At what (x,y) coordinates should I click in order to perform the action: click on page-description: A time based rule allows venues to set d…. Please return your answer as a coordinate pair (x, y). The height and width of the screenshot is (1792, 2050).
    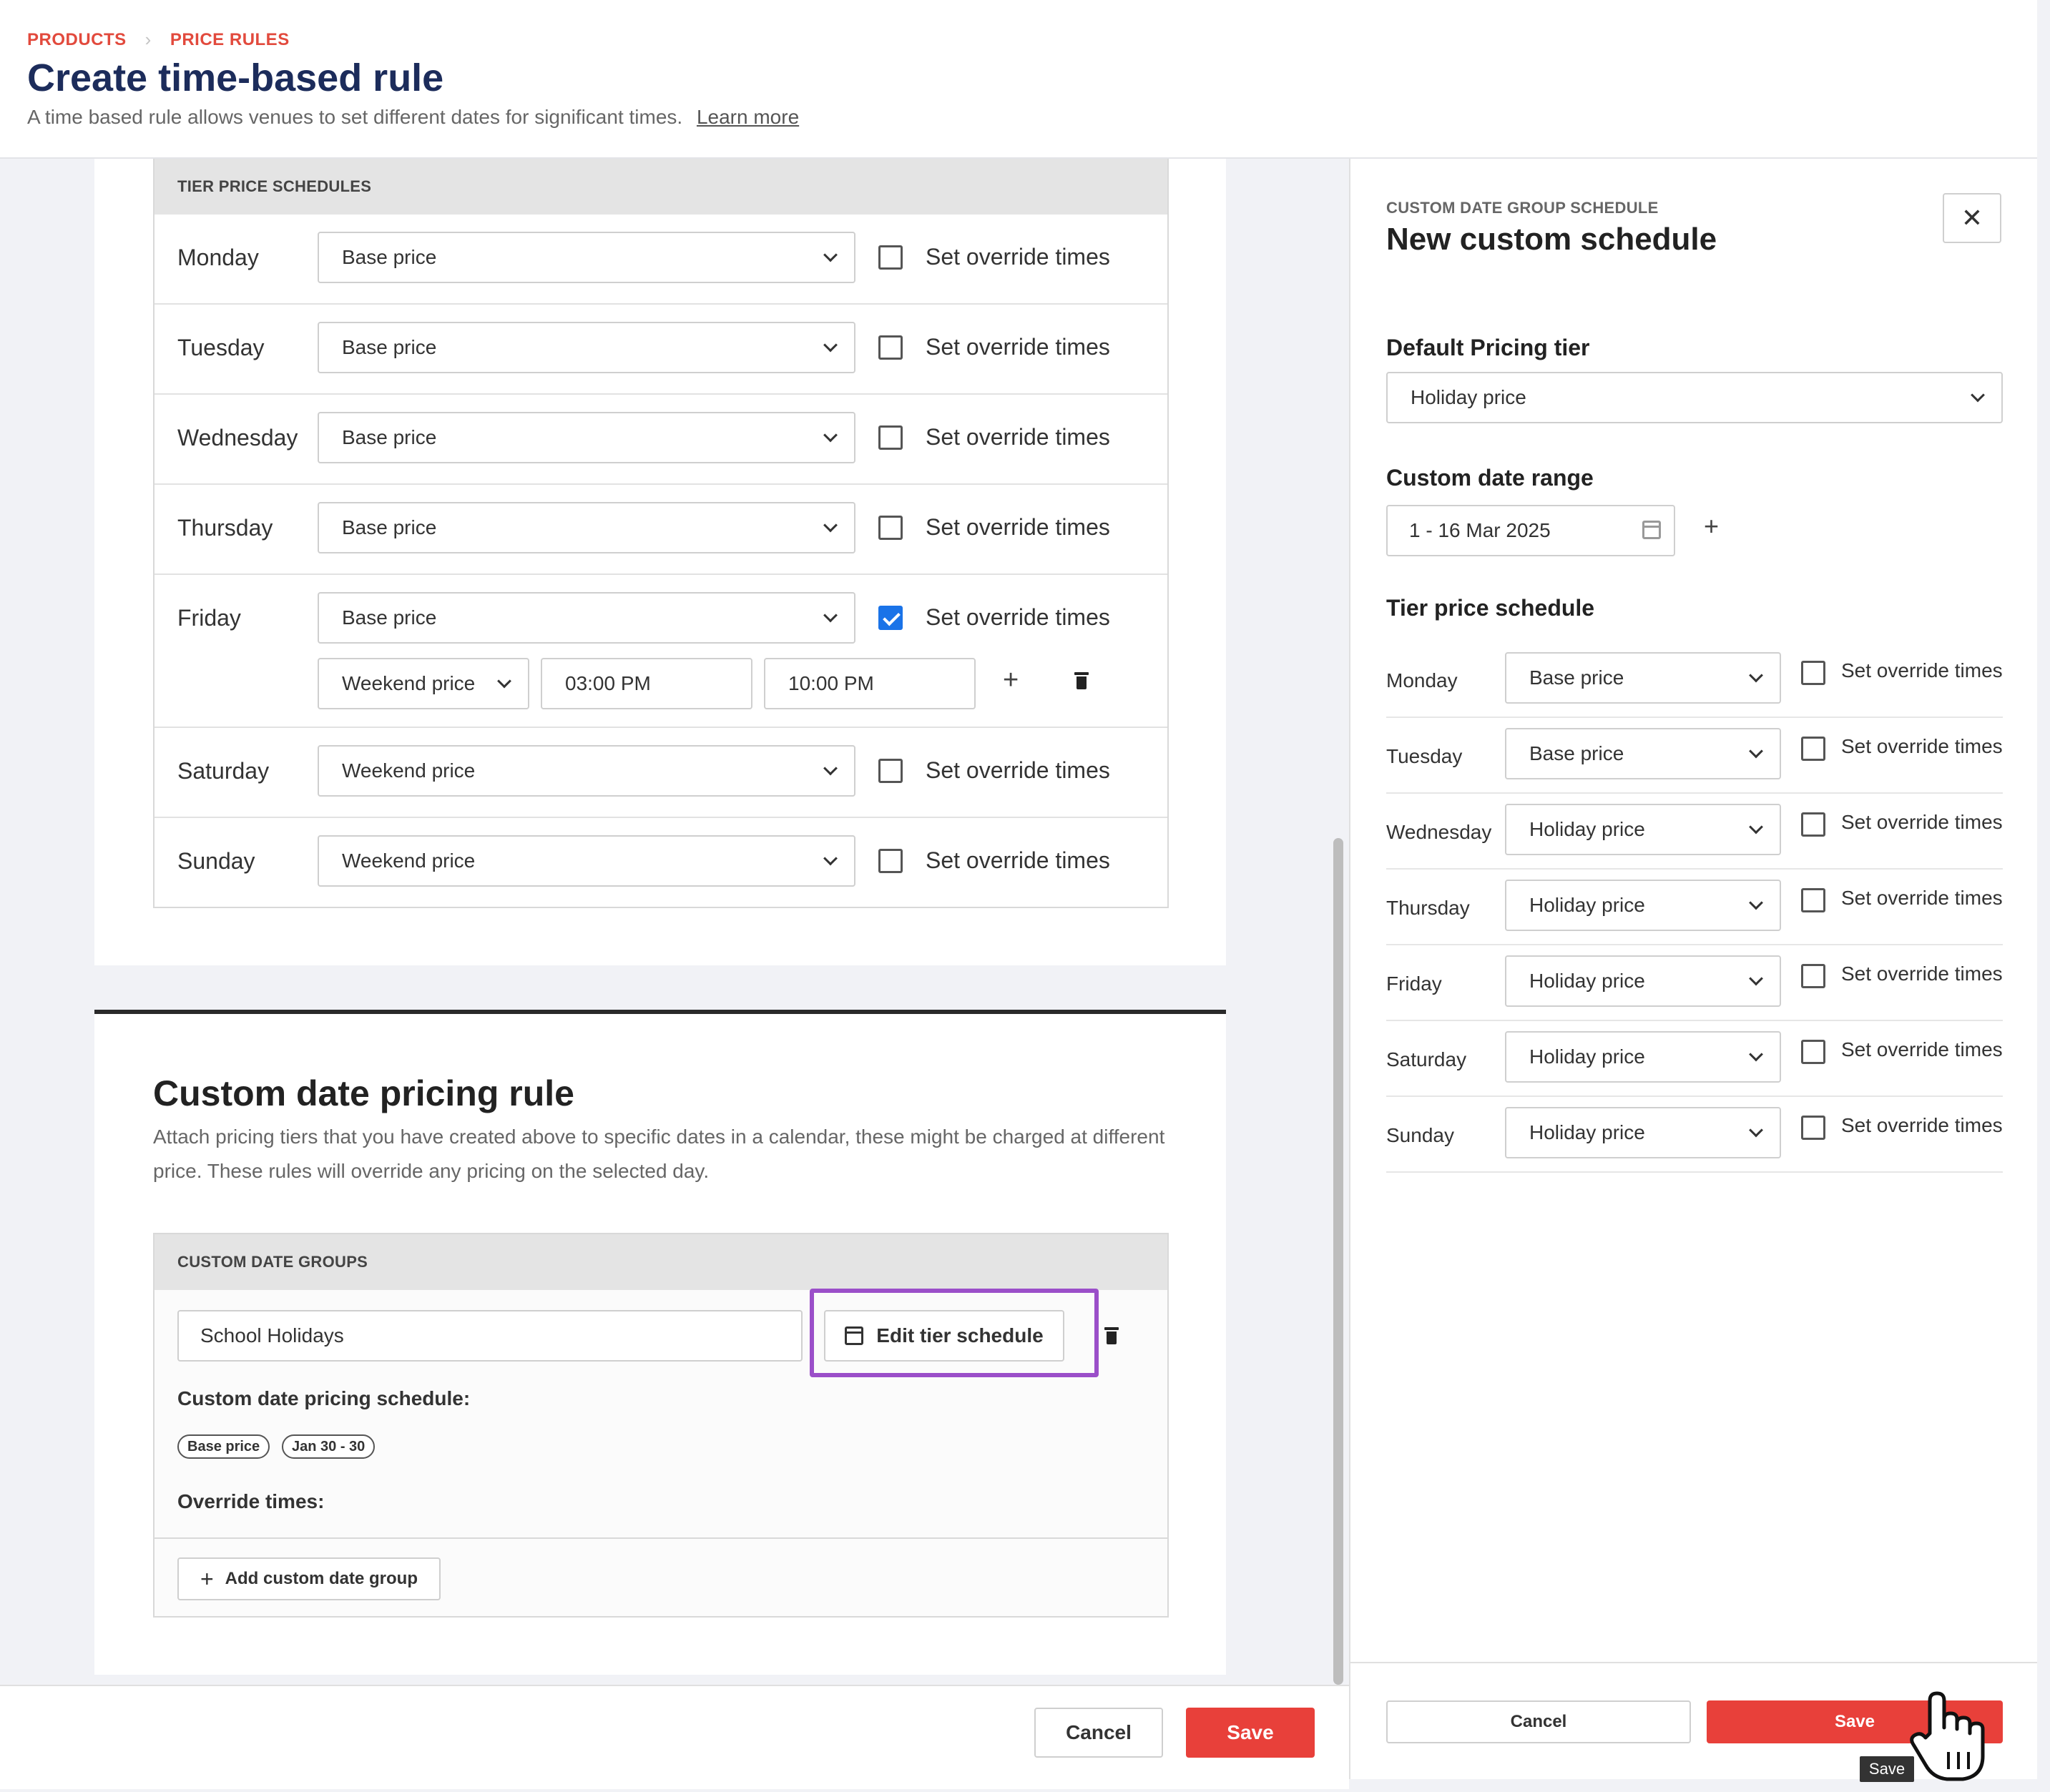
    Looking at the image, I should click on (413, 117).